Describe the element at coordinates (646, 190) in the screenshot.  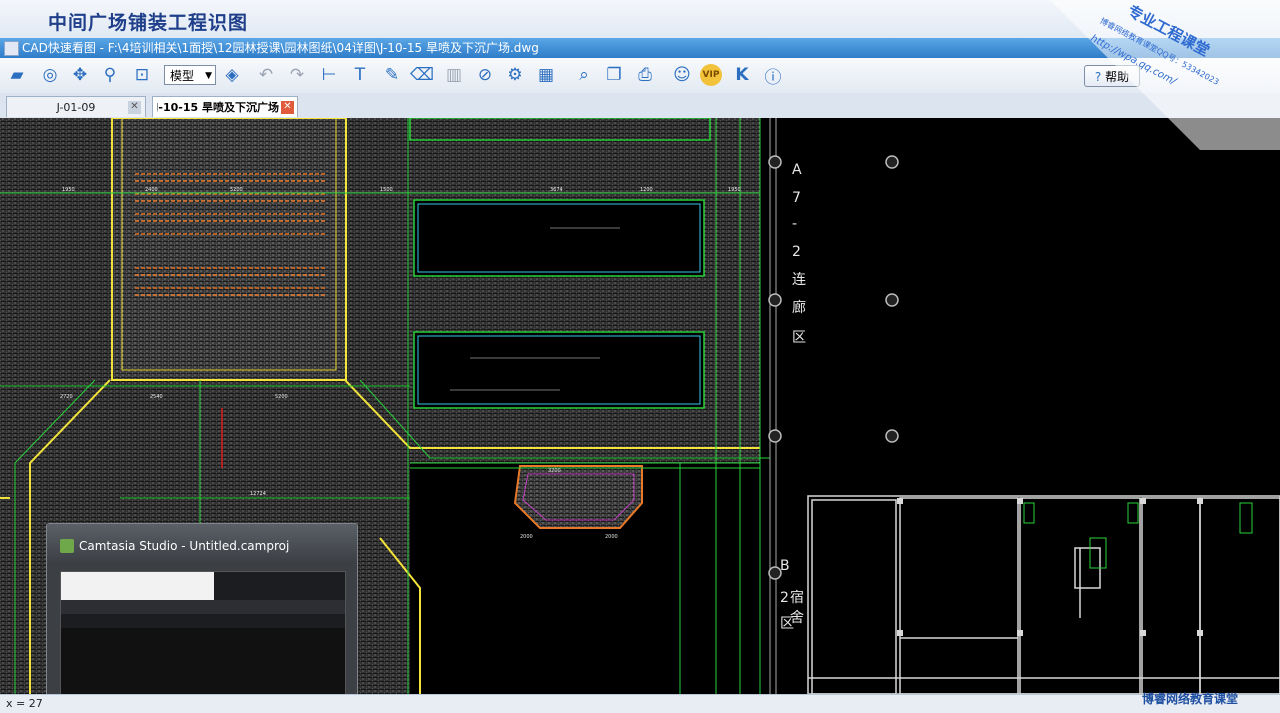
I see `svg-text: 1200` at that location.